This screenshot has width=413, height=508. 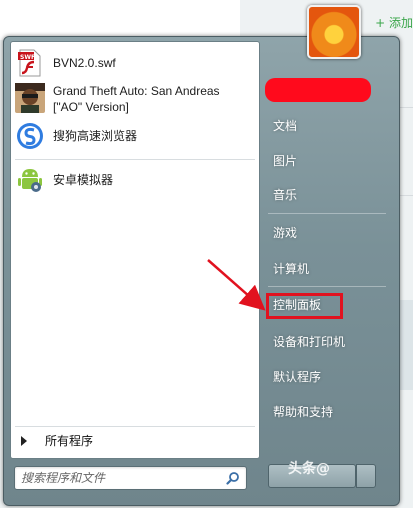 What do you see at coordinates (233, 478) in the screenshot?
I see `search-icon` at bounding box center [233, 478].